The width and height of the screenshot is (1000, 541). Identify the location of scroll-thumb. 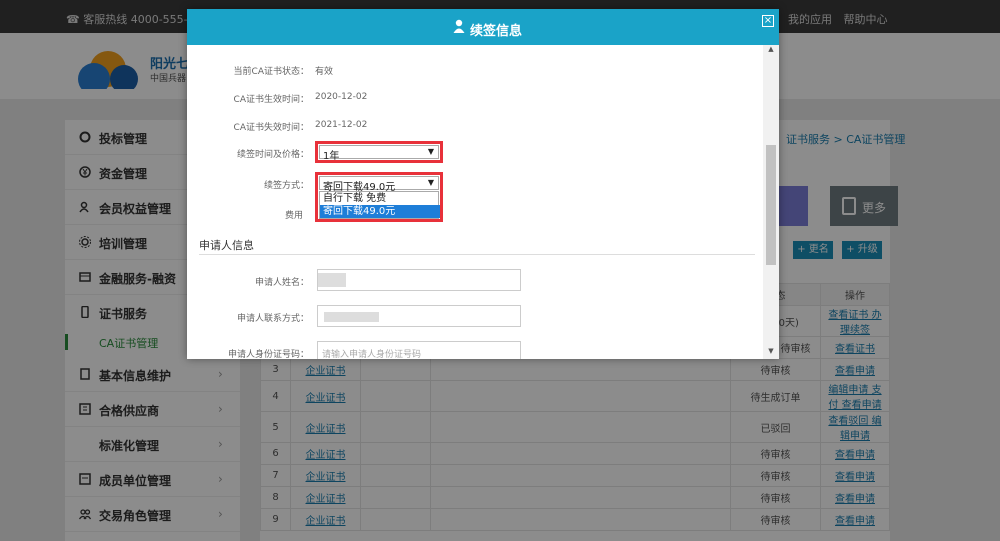
(771, 205).